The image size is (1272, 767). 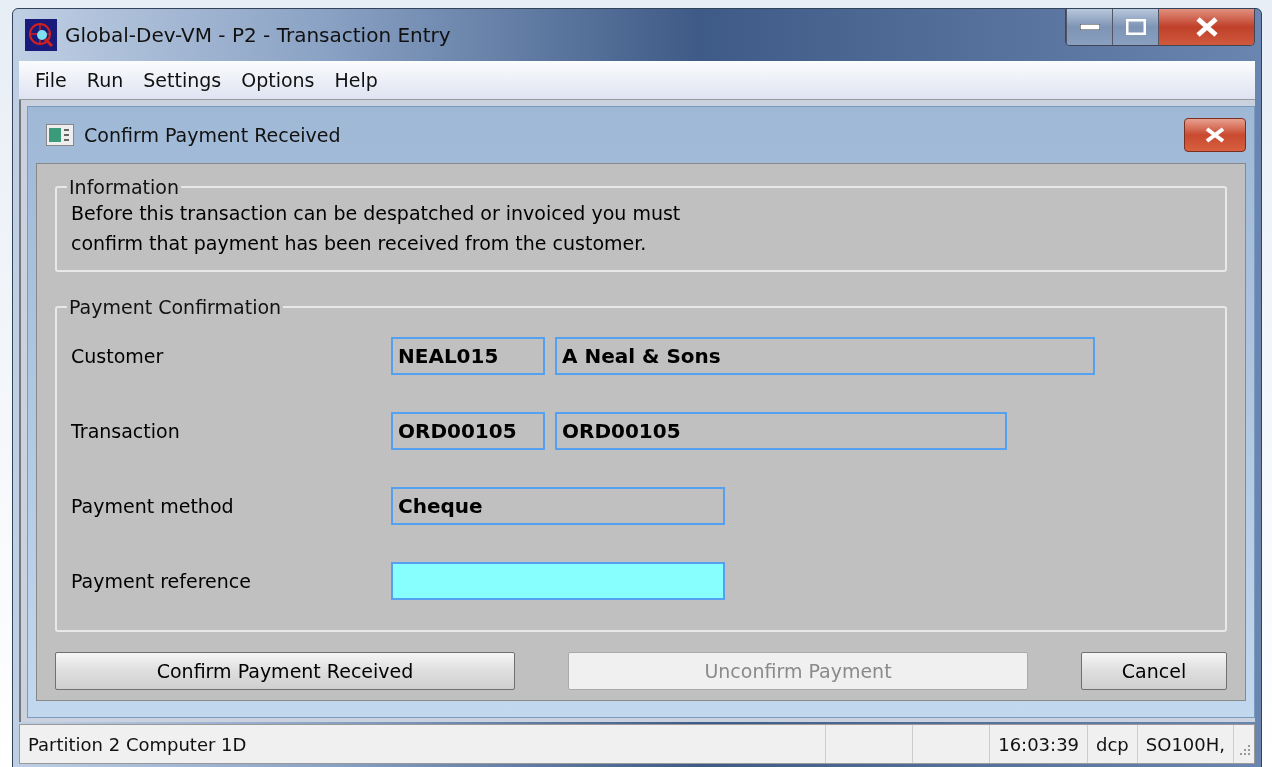 I want to click on maximize-button, so click(x=1135, y=27).